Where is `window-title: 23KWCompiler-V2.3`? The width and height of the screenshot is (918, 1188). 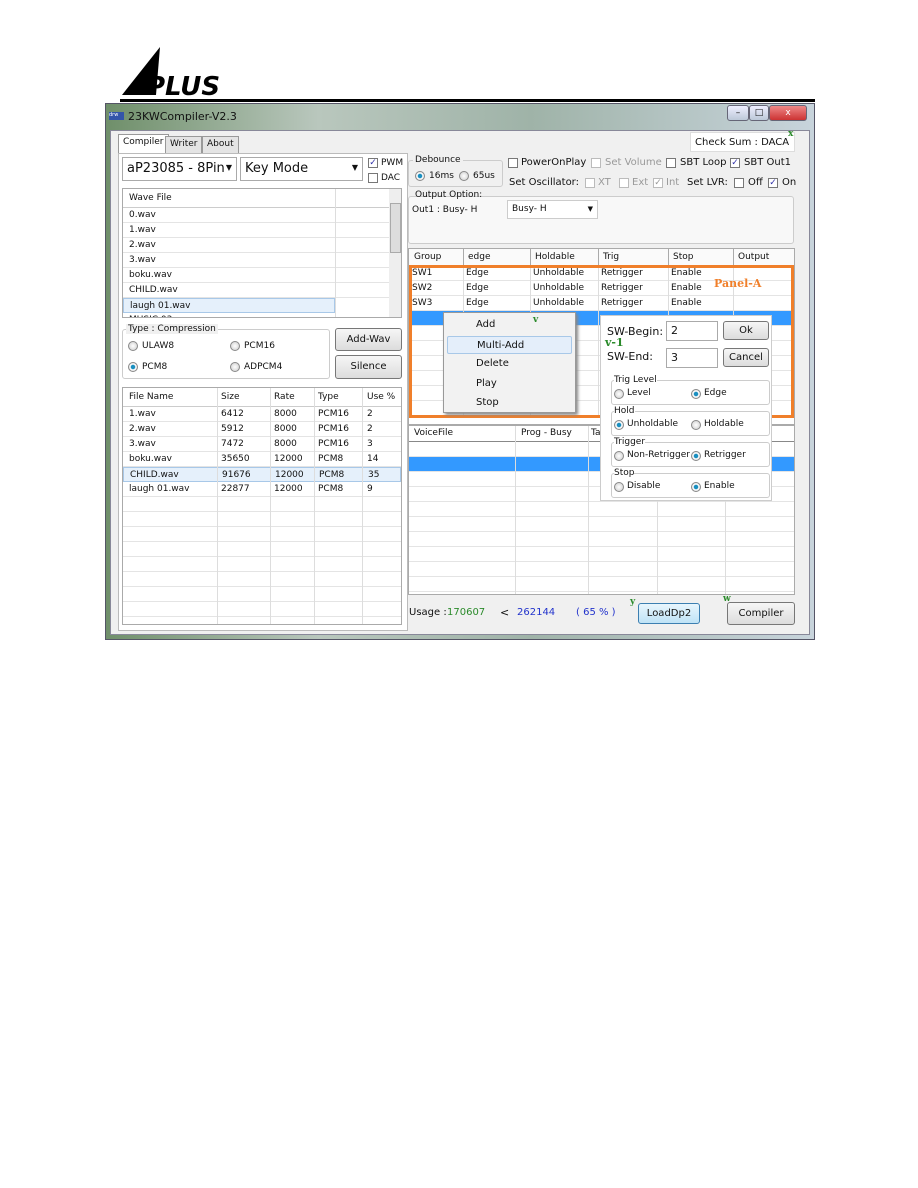 window-title: 23KWCompiler-V2.3 is located at coordinates (182, 116).